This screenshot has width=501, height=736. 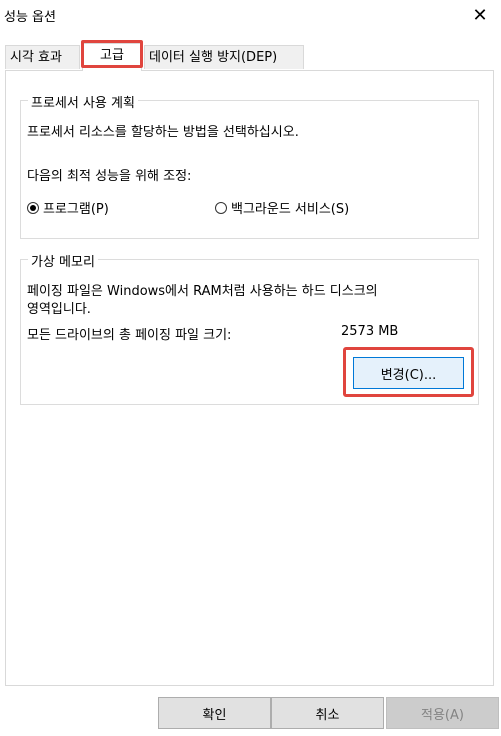 I want to click on radio-programs: 프로그램(P), so click(x=68, y=207).